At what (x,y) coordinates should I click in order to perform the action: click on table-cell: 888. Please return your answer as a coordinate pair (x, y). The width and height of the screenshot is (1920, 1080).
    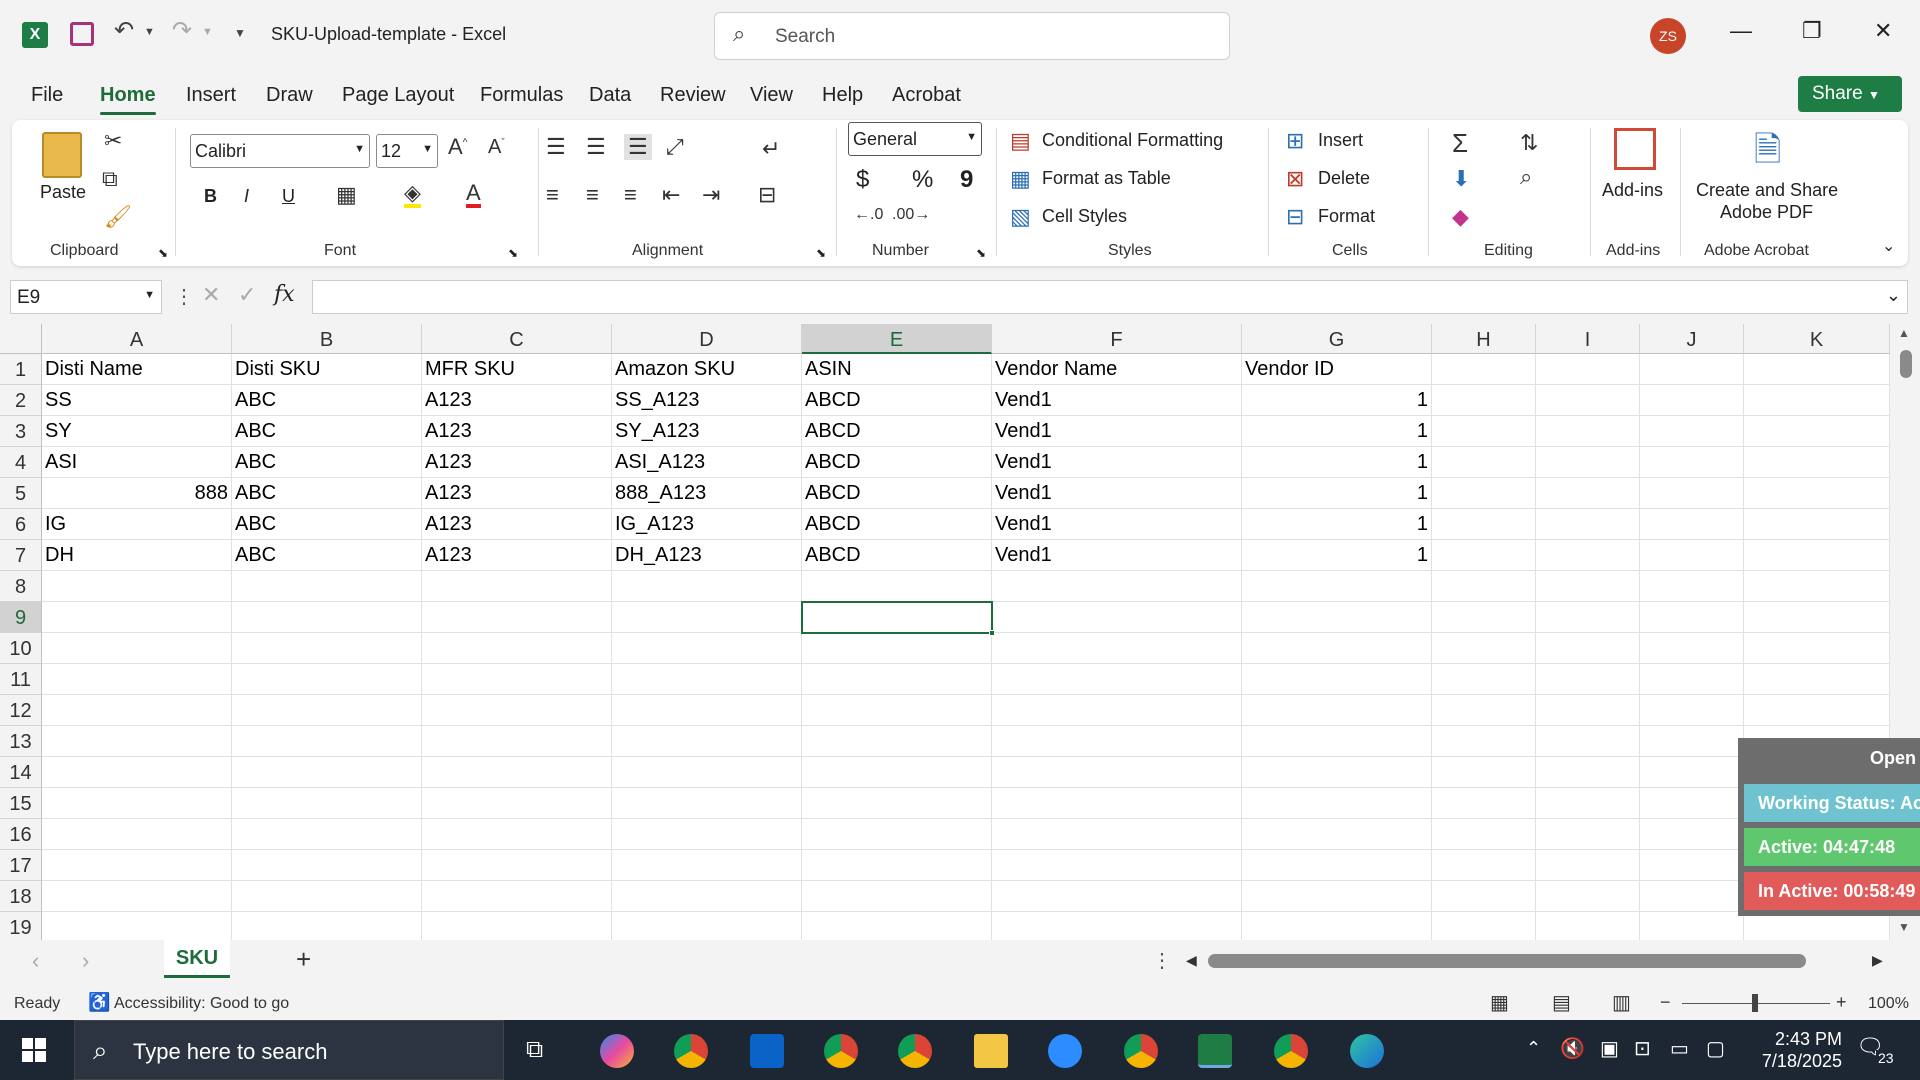
    Looking at the image, I should click on (136, 493).